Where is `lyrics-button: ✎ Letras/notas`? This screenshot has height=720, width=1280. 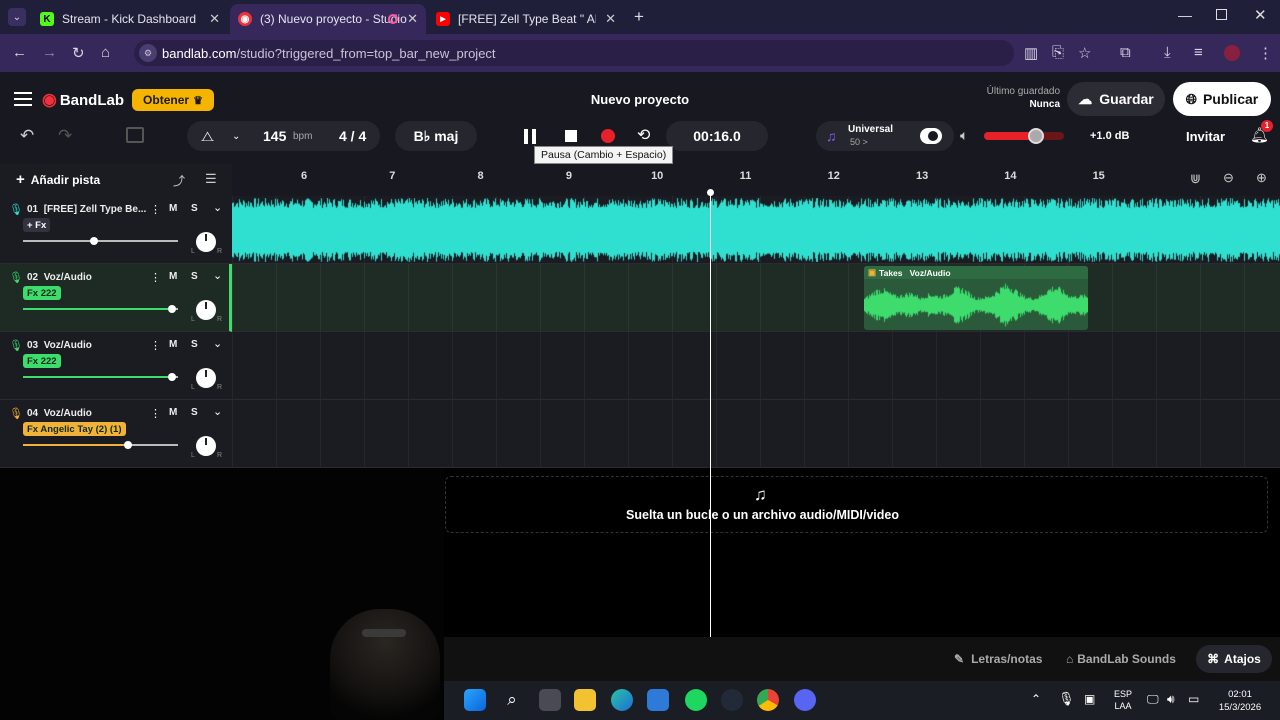 lyrics-button: ✎ Letras/notas is located at coordinates (998, 659).